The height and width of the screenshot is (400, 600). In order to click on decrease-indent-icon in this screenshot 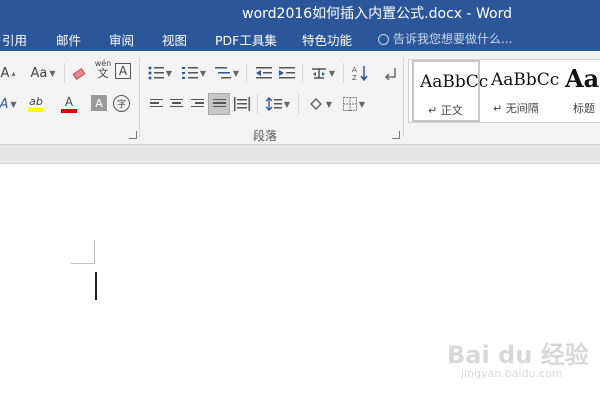, I will do `click(264, 73)`.